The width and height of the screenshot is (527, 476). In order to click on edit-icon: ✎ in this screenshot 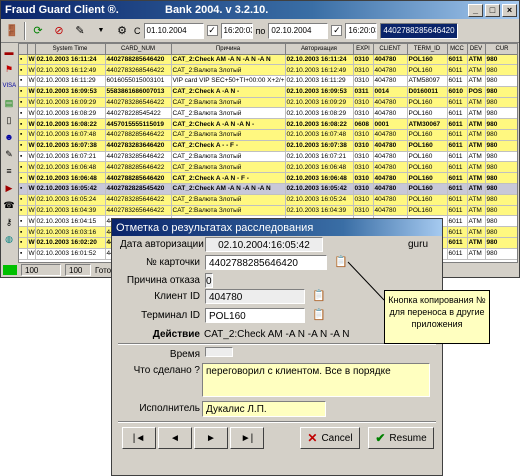, I will do `click(9, 154)`.